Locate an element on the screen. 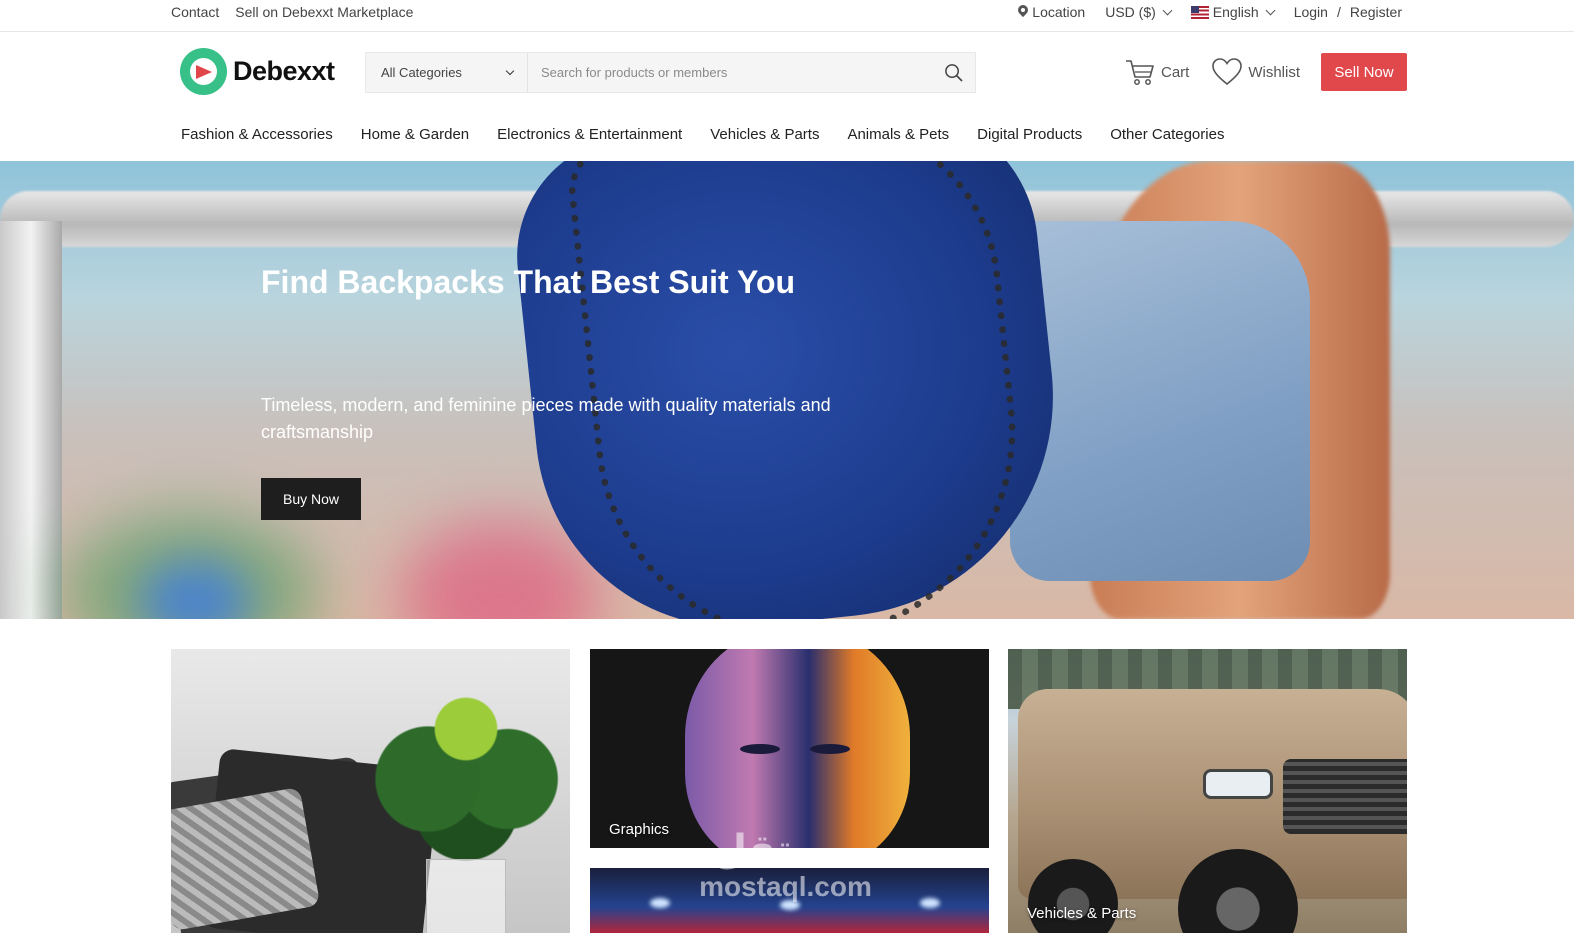 This screenshot has height=933, width=1574. language-label: English is located at coordinates (1235, 12).